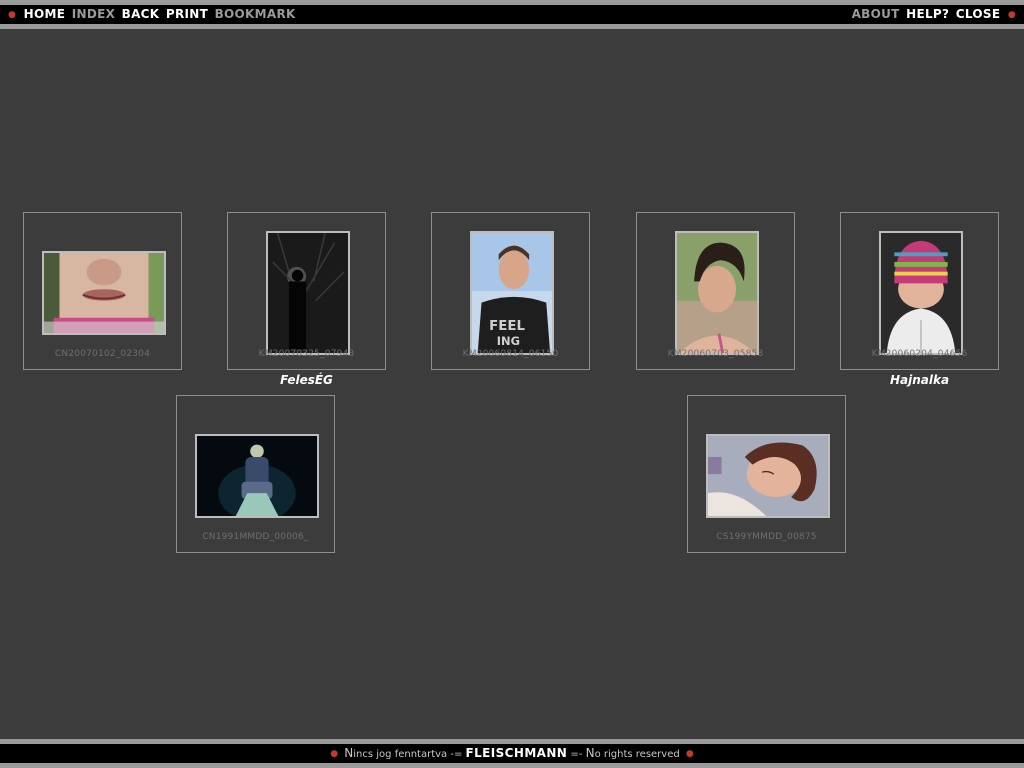 Image resolution: width=1024 pixels, height=768 pixels. Describe the element at coordinates (45, 14) in the screenshot. I see `nav-home-link: HOME` at that location.